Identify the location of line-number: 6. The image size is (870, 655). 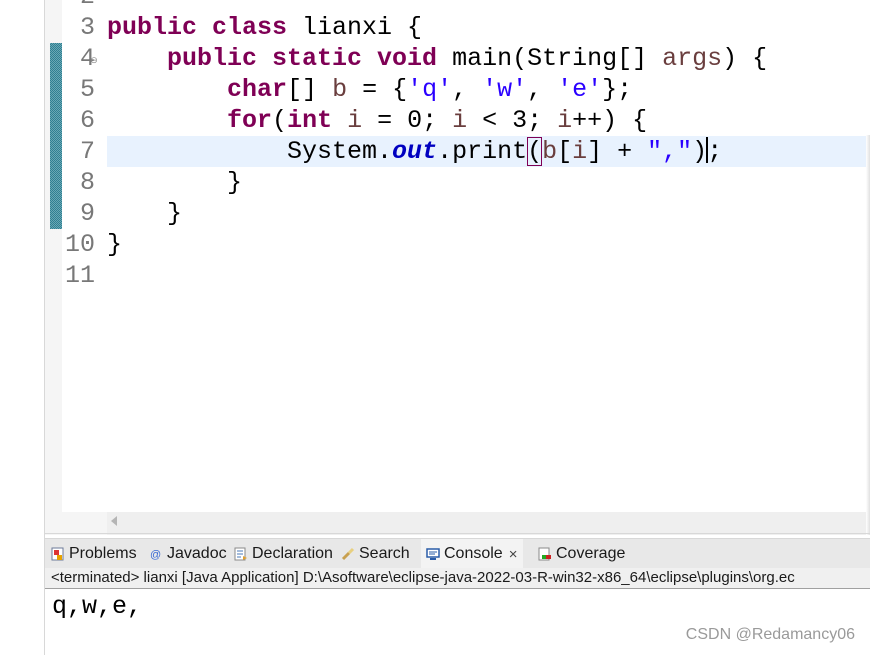
(87, 120).